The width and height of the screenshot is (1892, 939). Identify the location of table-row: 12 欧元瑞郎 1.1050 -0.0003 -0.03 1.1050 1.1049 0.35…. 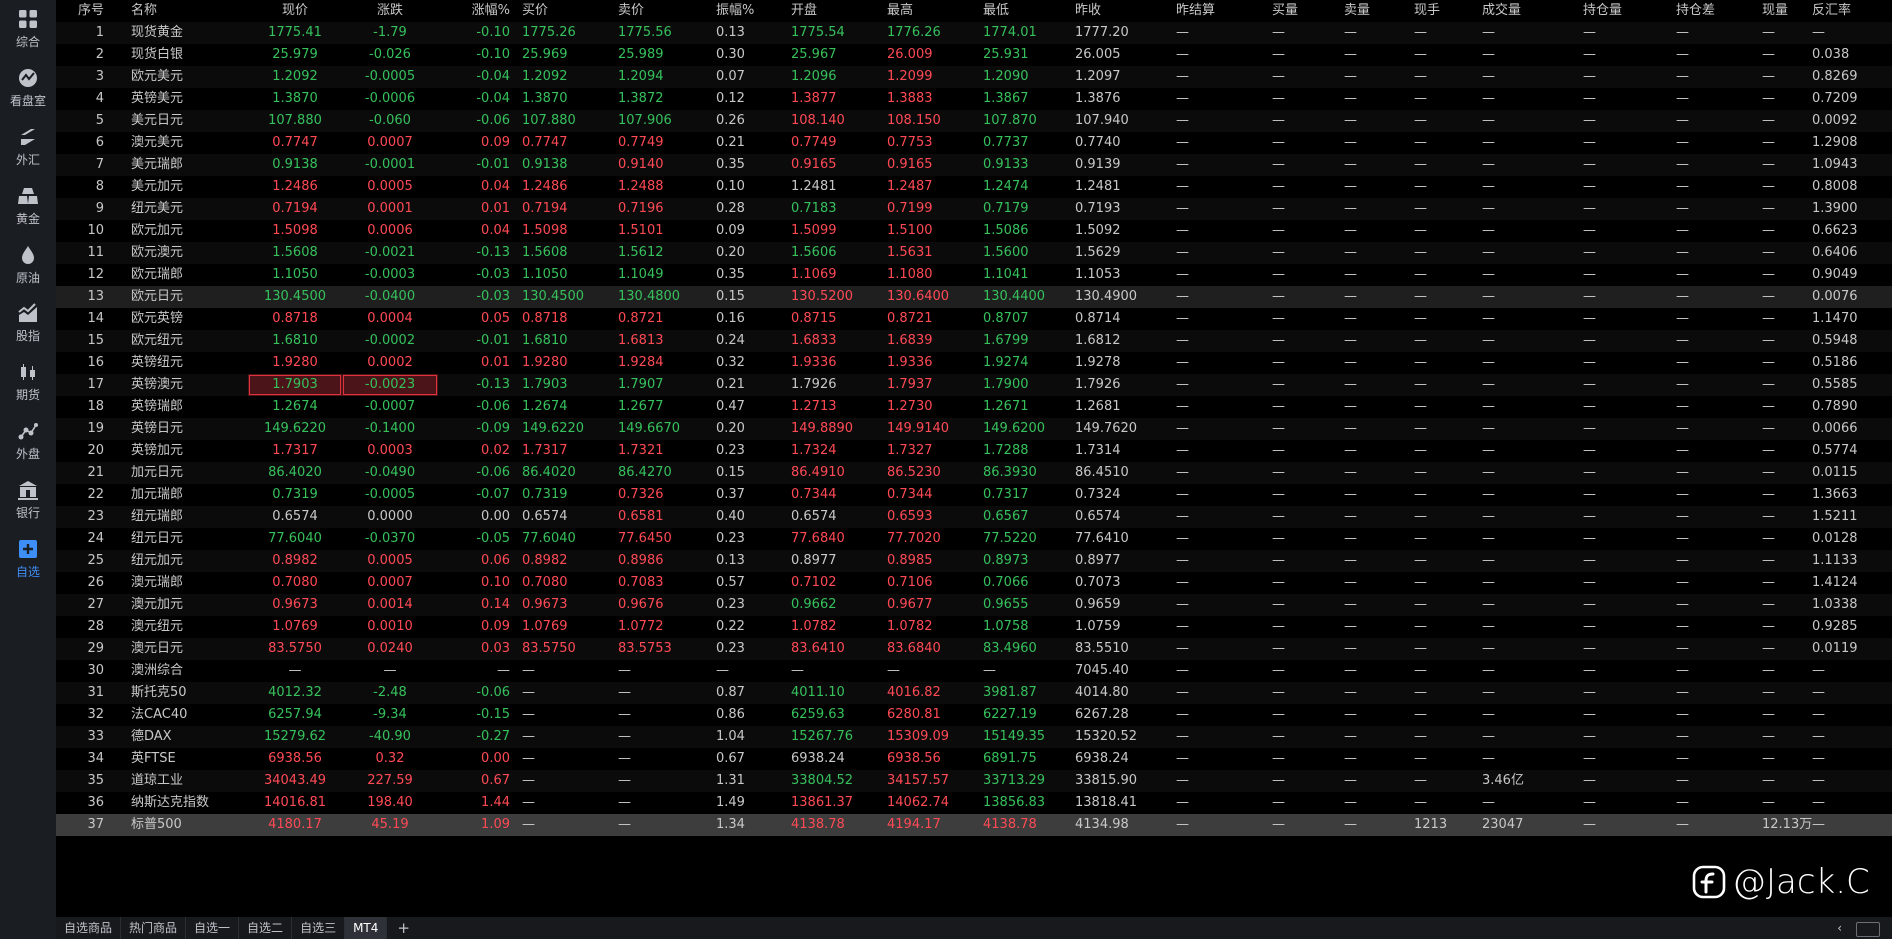
(974, 275).